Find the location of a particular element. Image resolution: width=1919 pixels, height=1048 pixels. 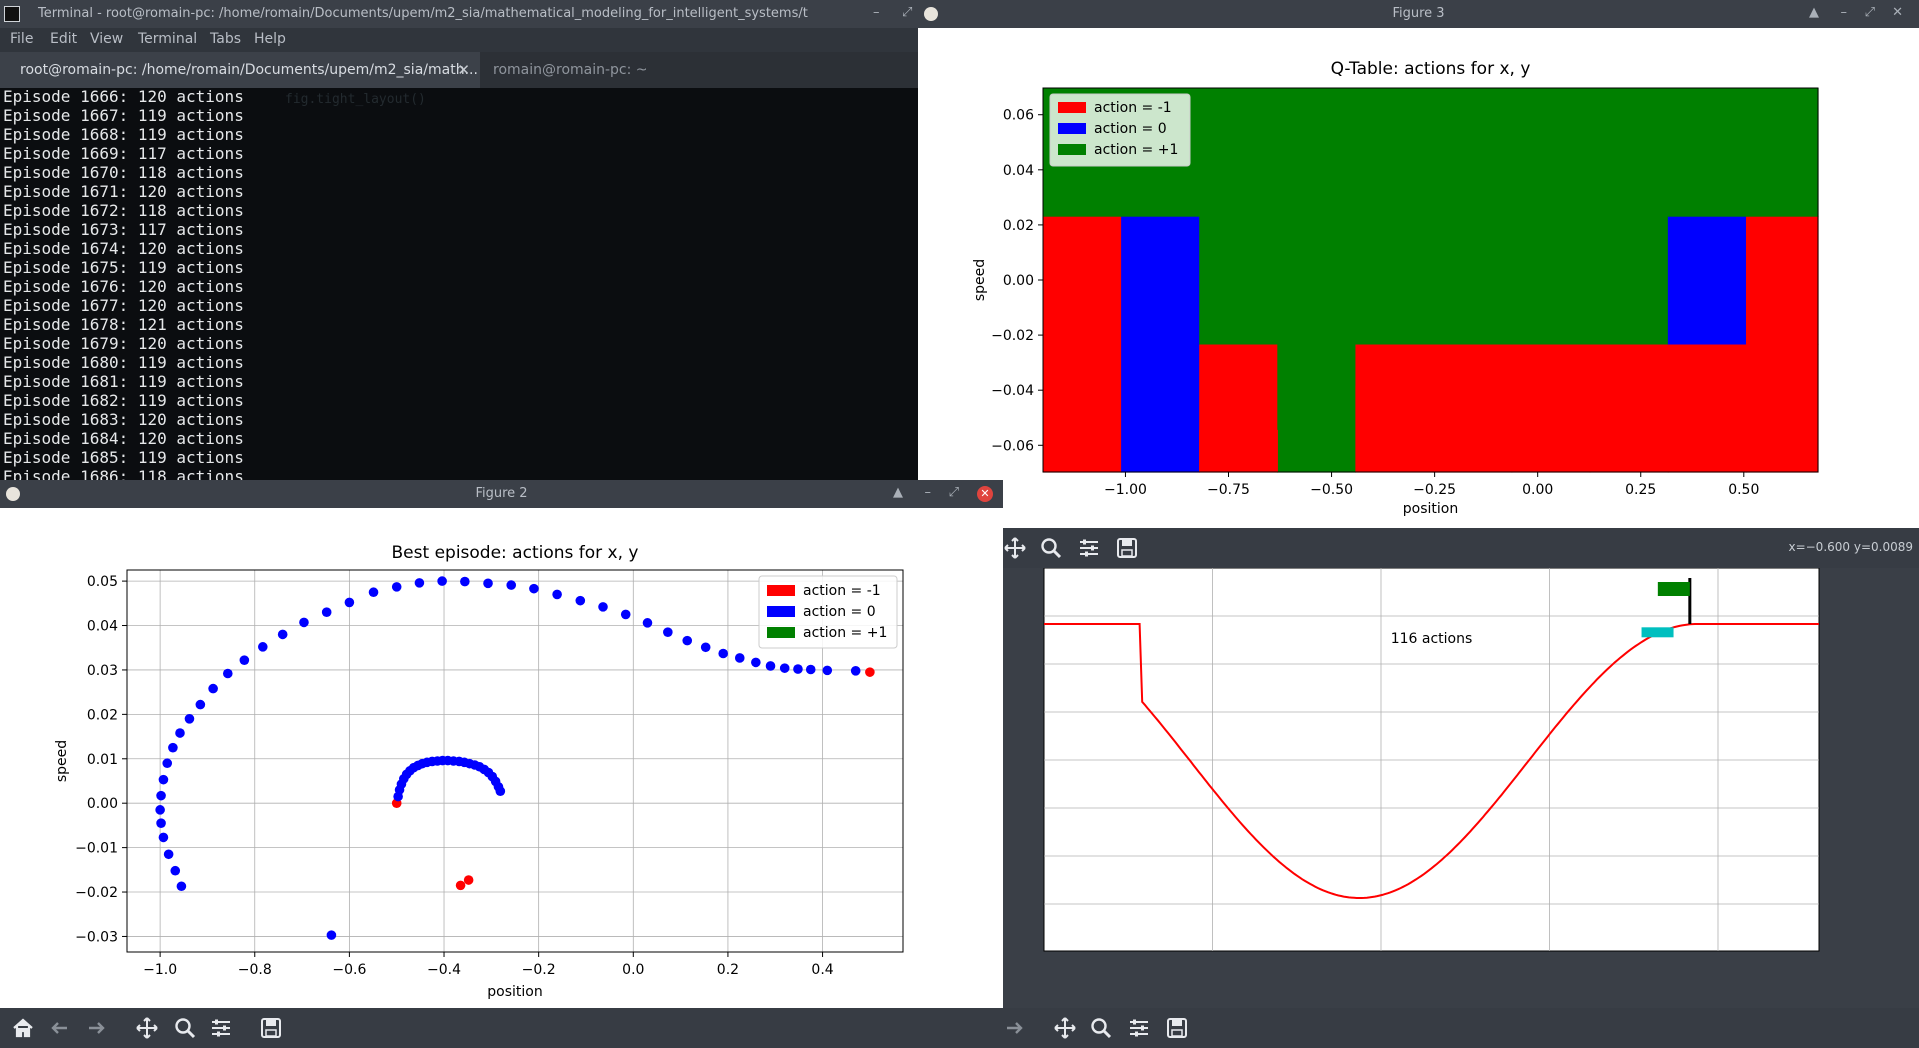

menu-help: Help is located at coordinates (270, 39).